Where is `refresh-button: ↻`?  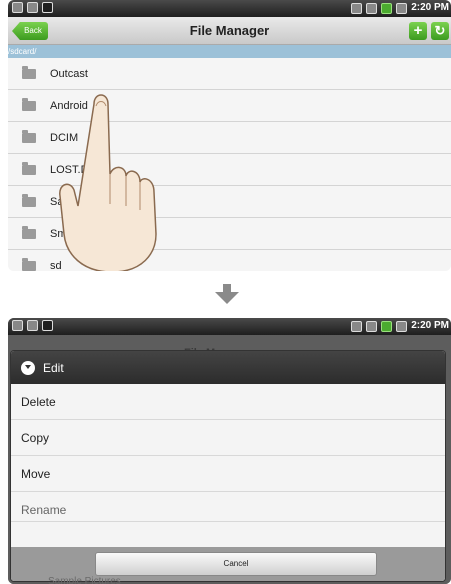
refresh-button: ↻ is located at coordinates (440, 31).